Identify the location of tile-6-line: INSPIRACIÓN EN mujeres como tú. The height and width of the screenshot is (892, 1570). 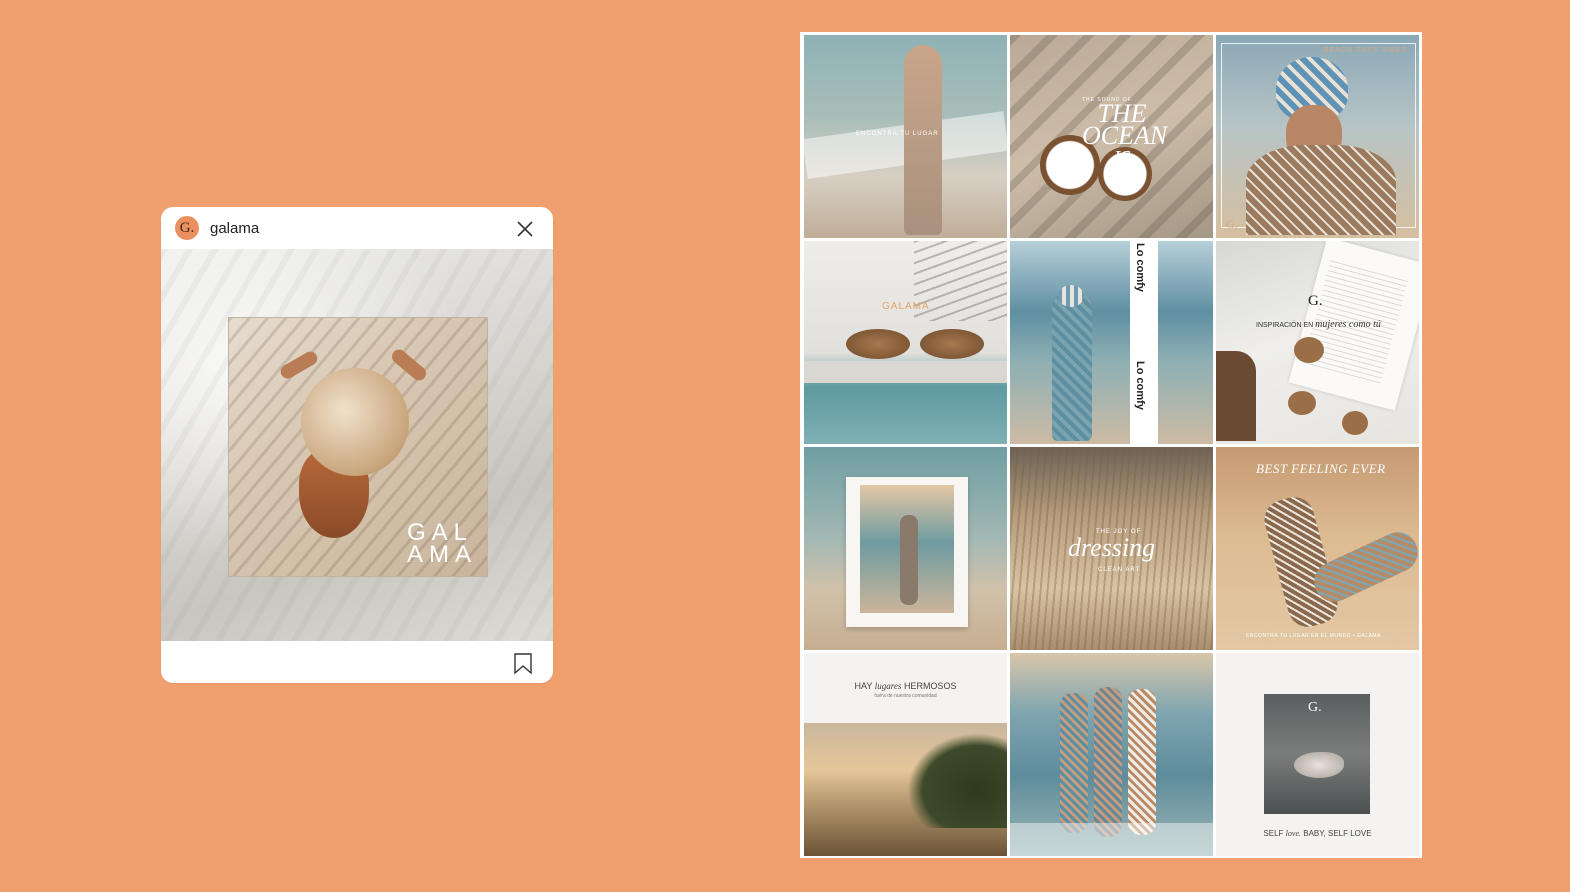
(1318, 324).